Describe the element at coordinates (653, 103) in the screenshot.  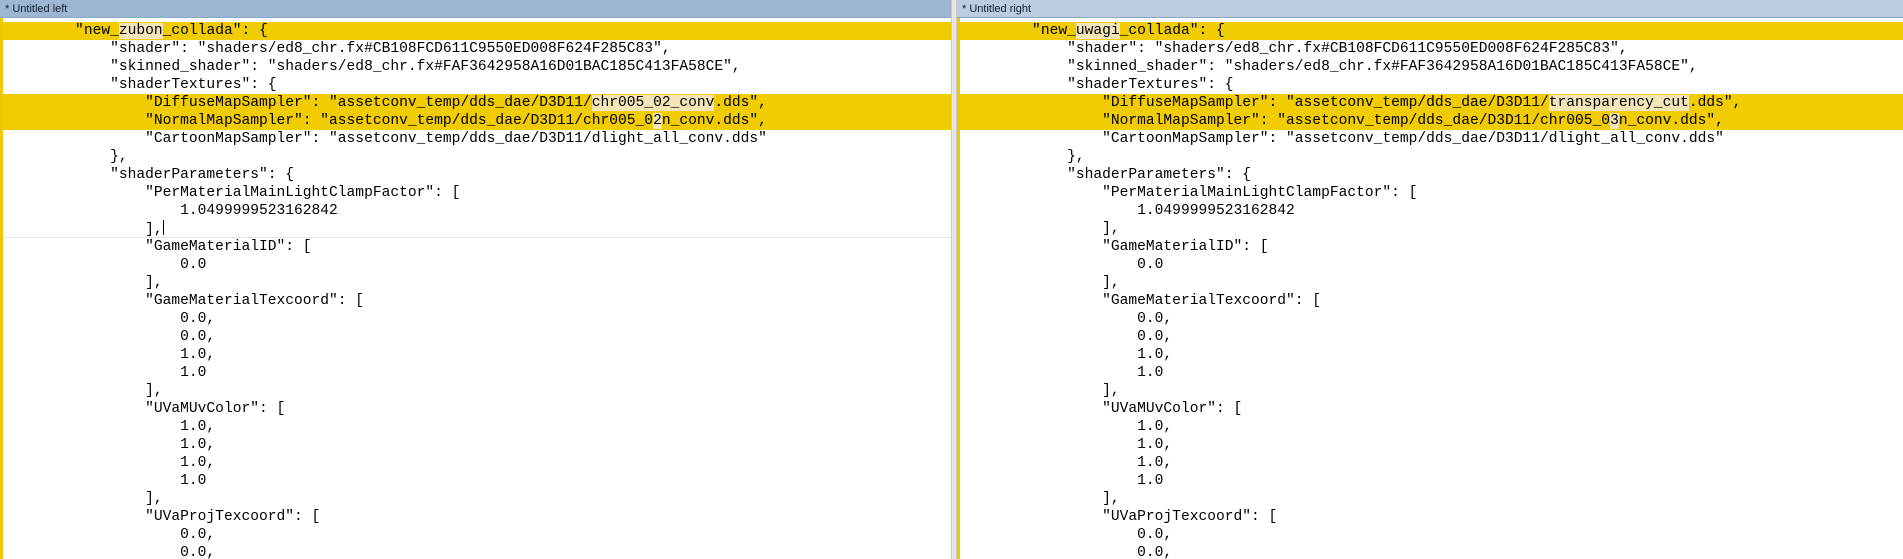
I see `changed-text-segment: chr005_02_conv` at that location.